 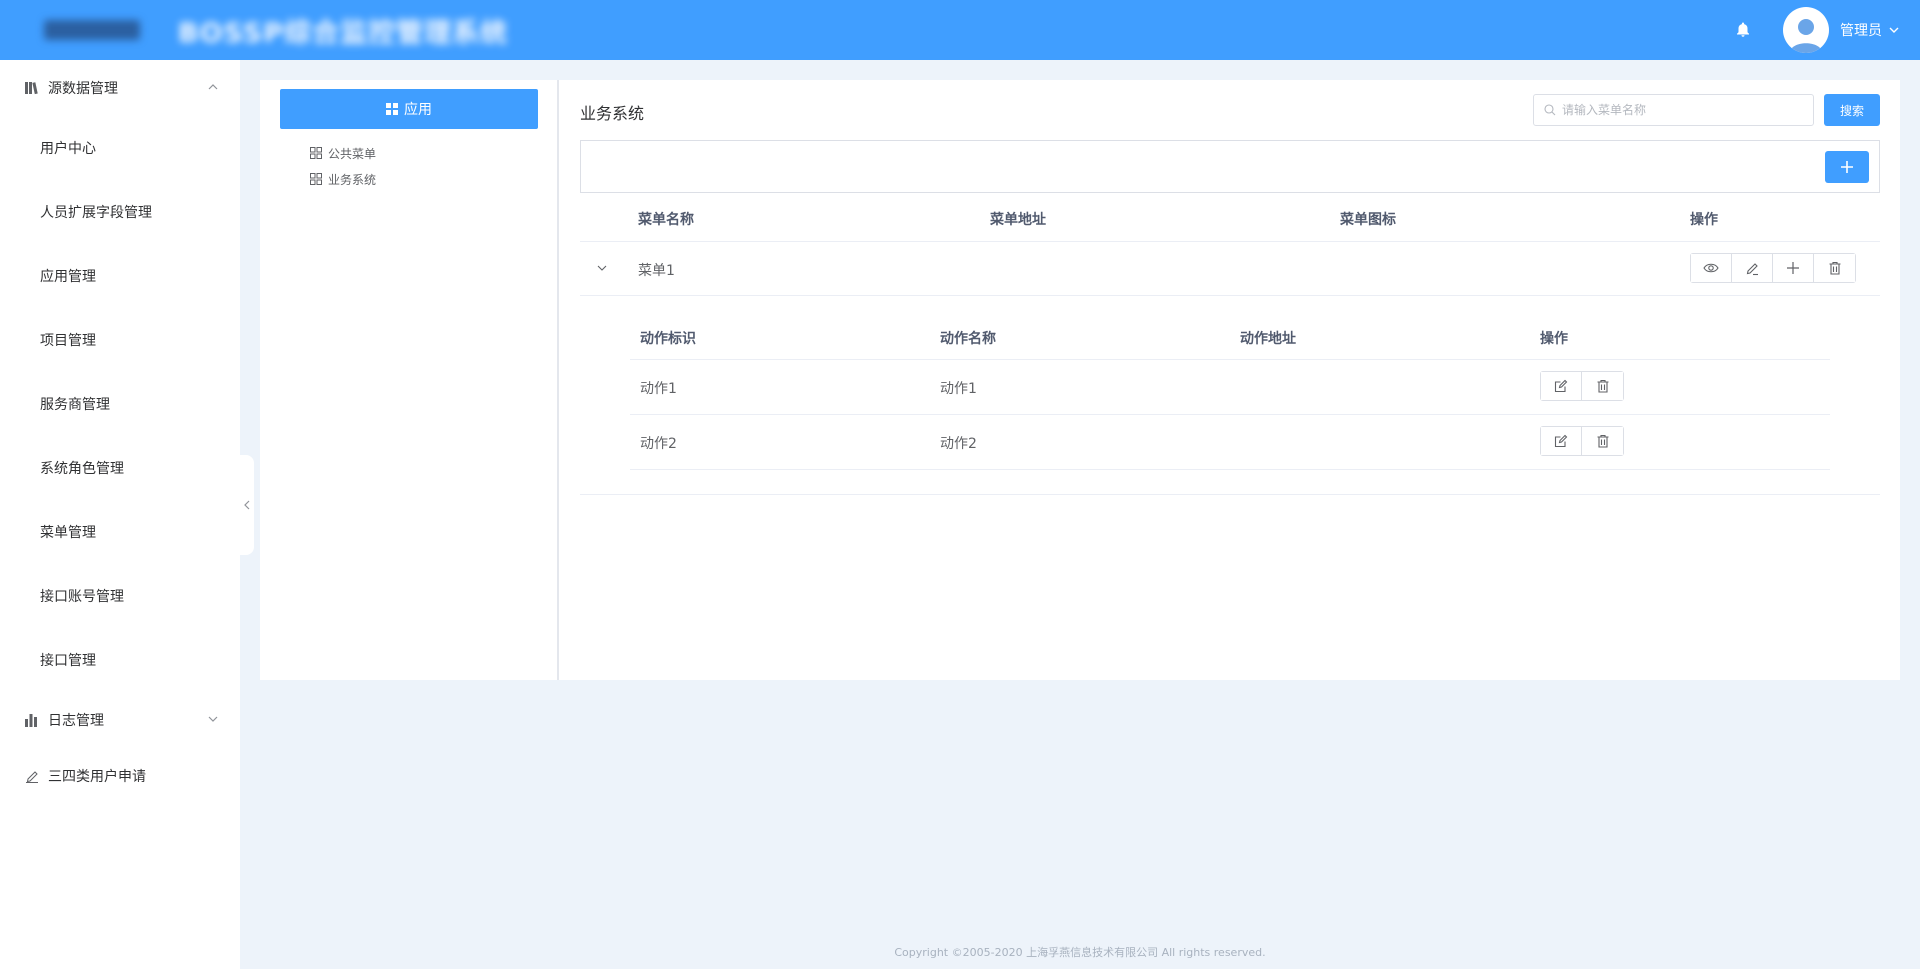 What do you see at coordinates (352, 179) in the screenshot?
I see `tree-node-label: 业务系统` at bounding box center [352, 179].